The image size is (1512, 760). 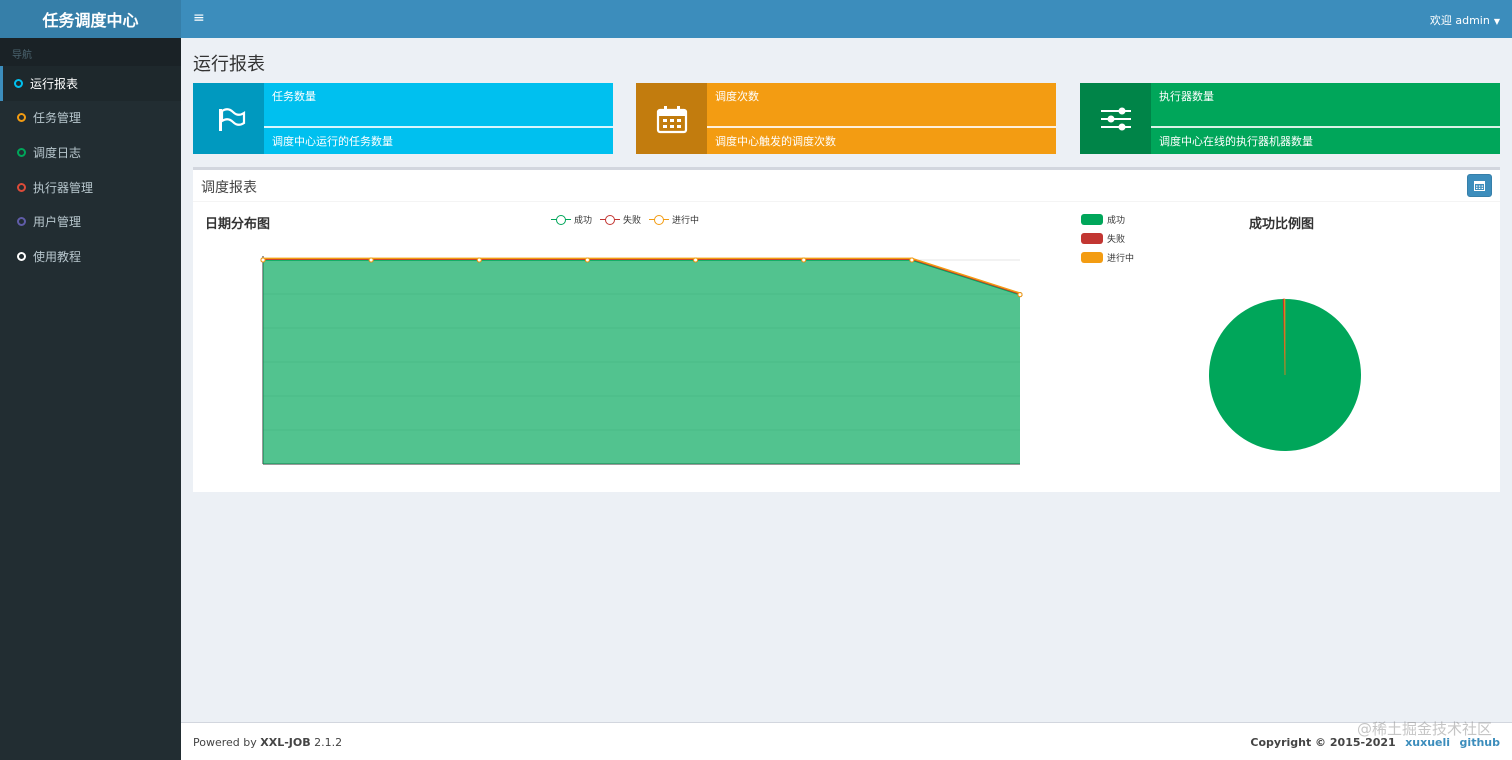 I want to click on user-menu-label: 欢迎 admin, so click(x=1459, y=20).